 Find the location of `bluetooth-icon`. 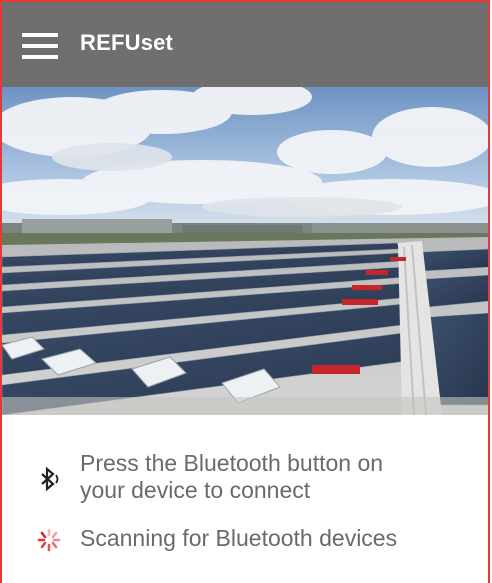

bluetooth-icon is located at coordinates (49, 479).